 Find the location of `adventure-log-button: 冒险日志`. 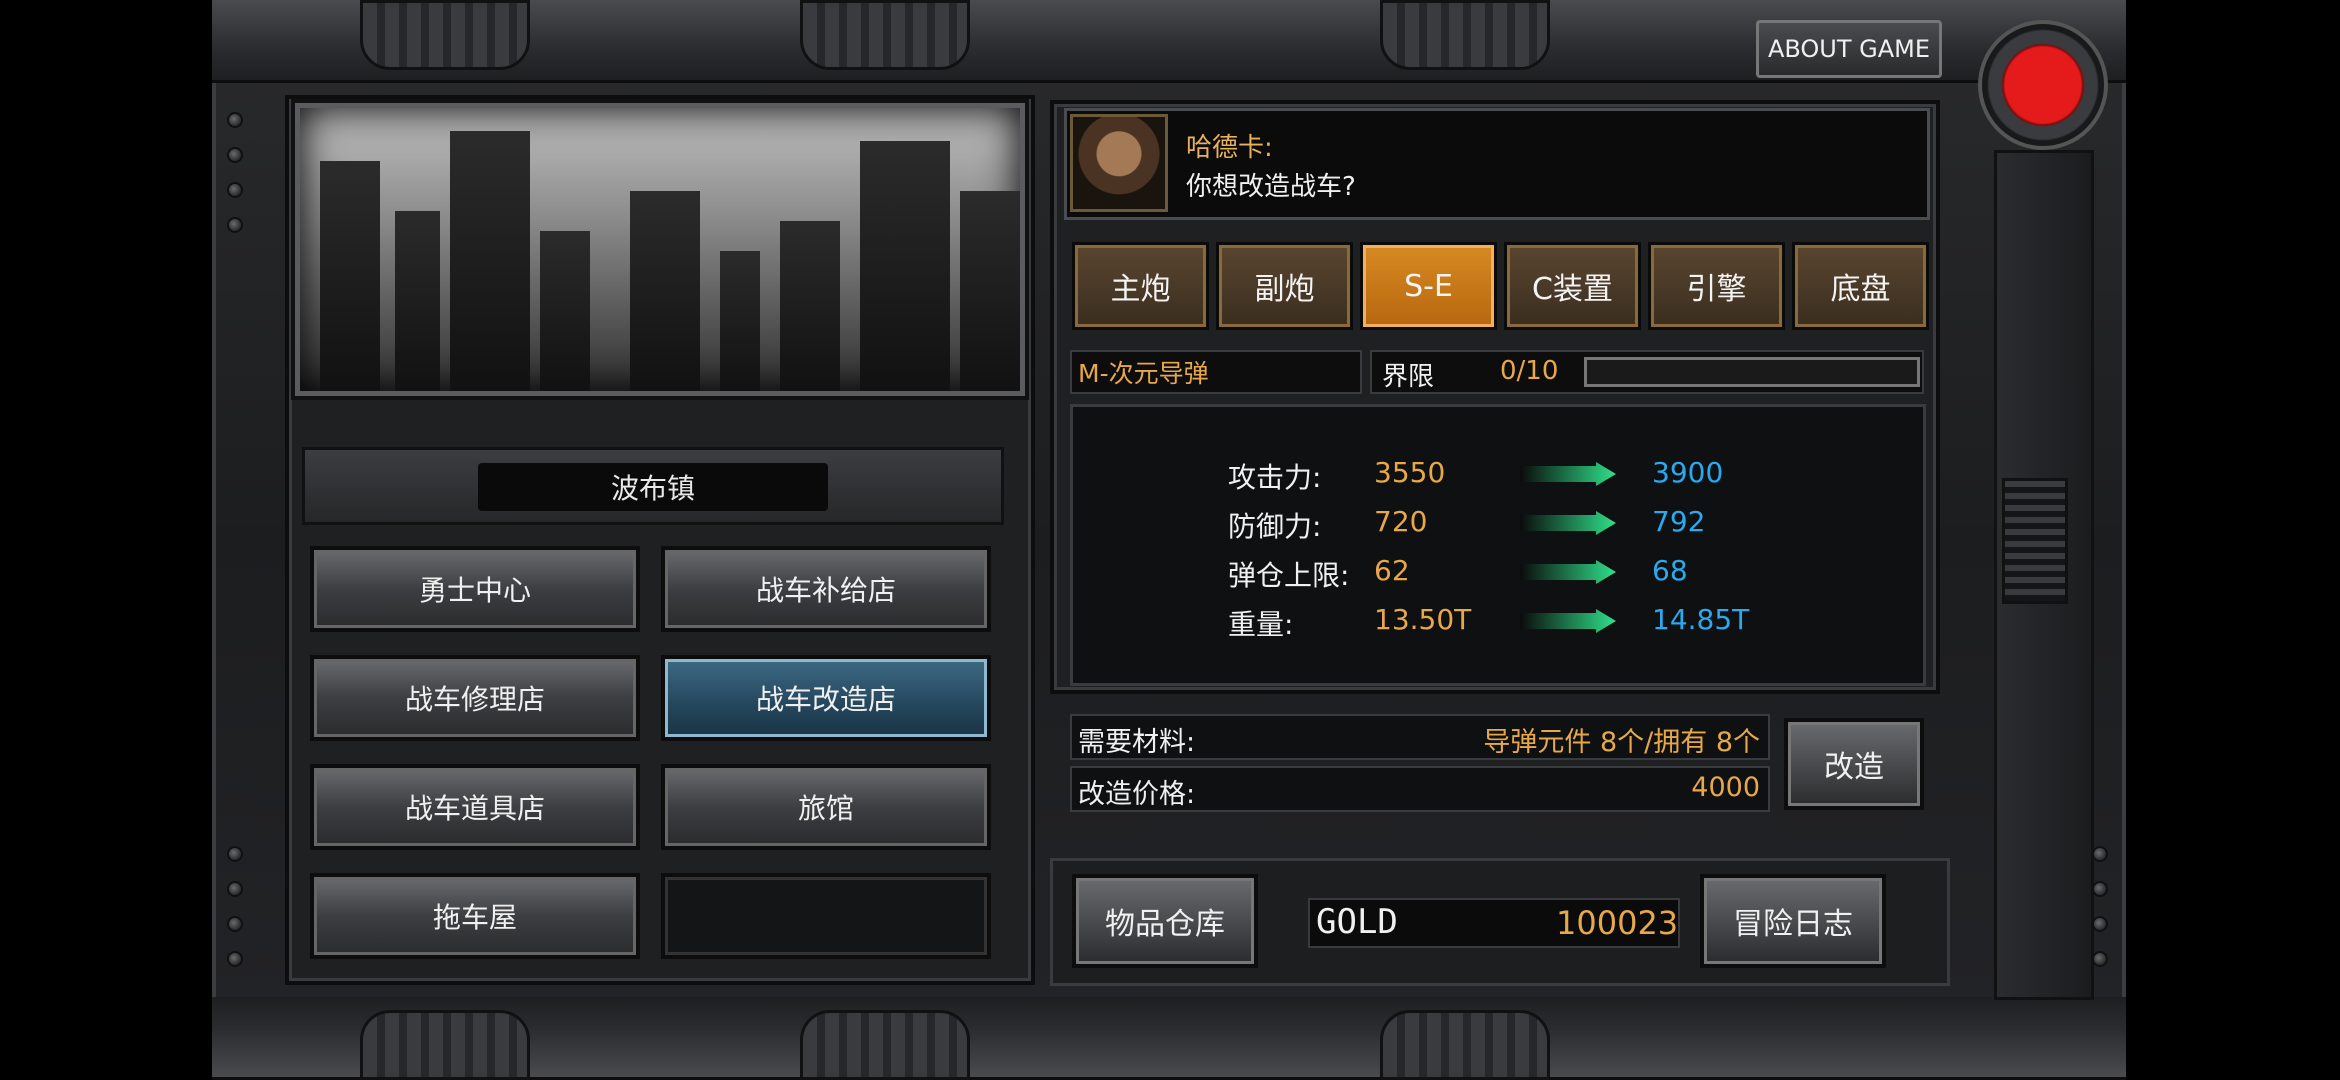

adventure-log-button: 冒险日志 is located at coordinates (1793, 921).